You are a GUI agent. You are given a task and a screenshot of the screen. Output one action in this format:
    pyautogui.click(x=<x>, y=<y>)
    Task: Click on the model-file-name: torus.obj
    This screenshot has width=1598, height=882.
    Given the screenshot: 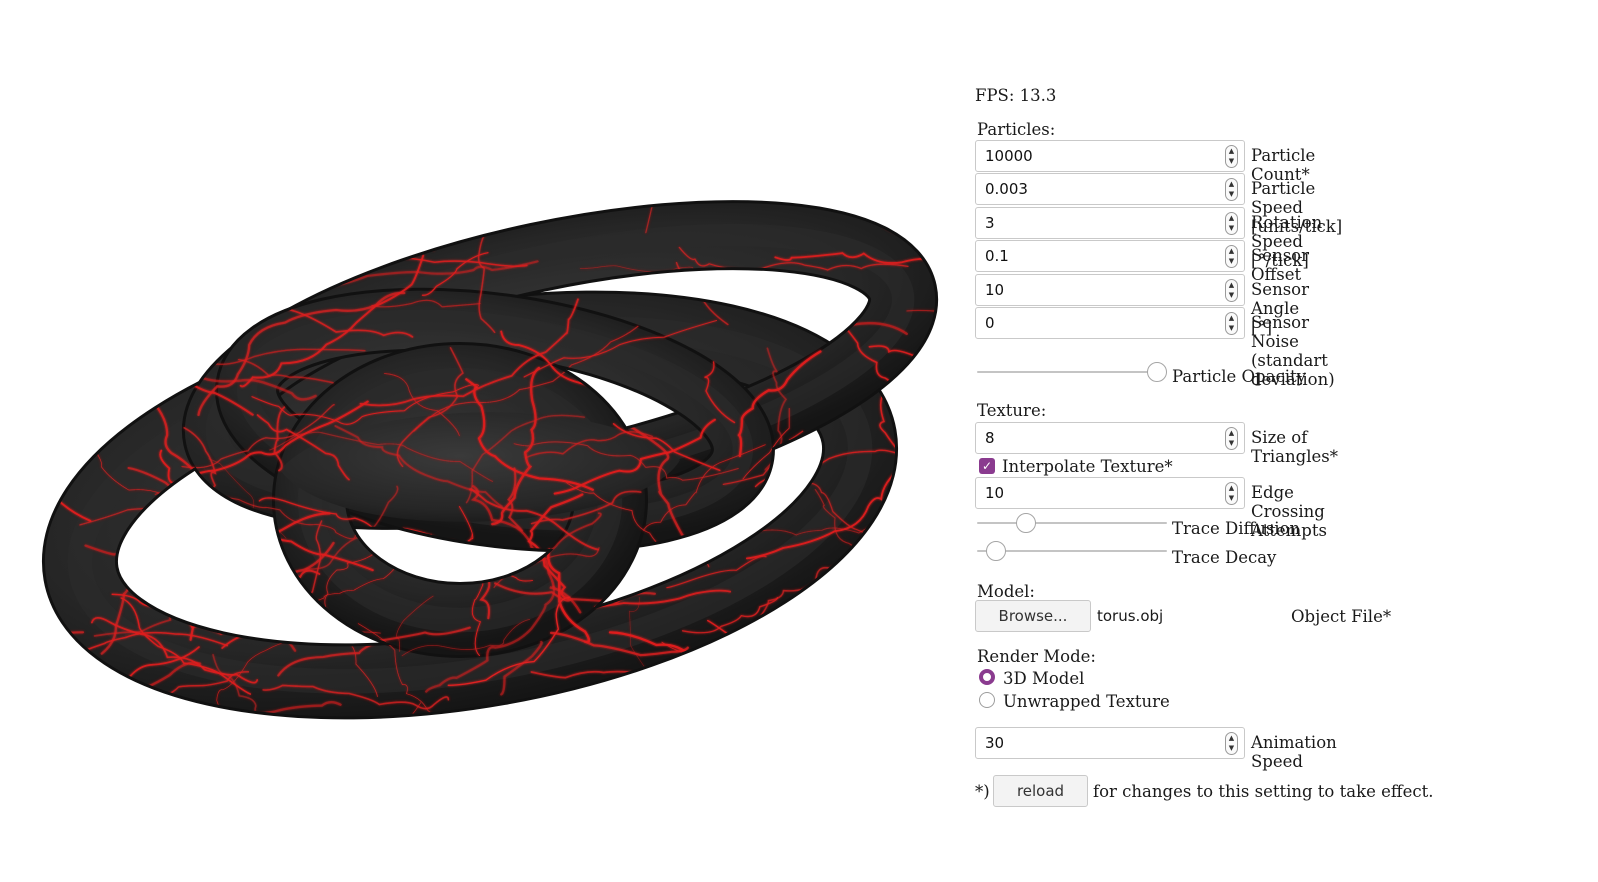 What is the action you would take?
    pyautogui.click(x=1130, y=616)
    